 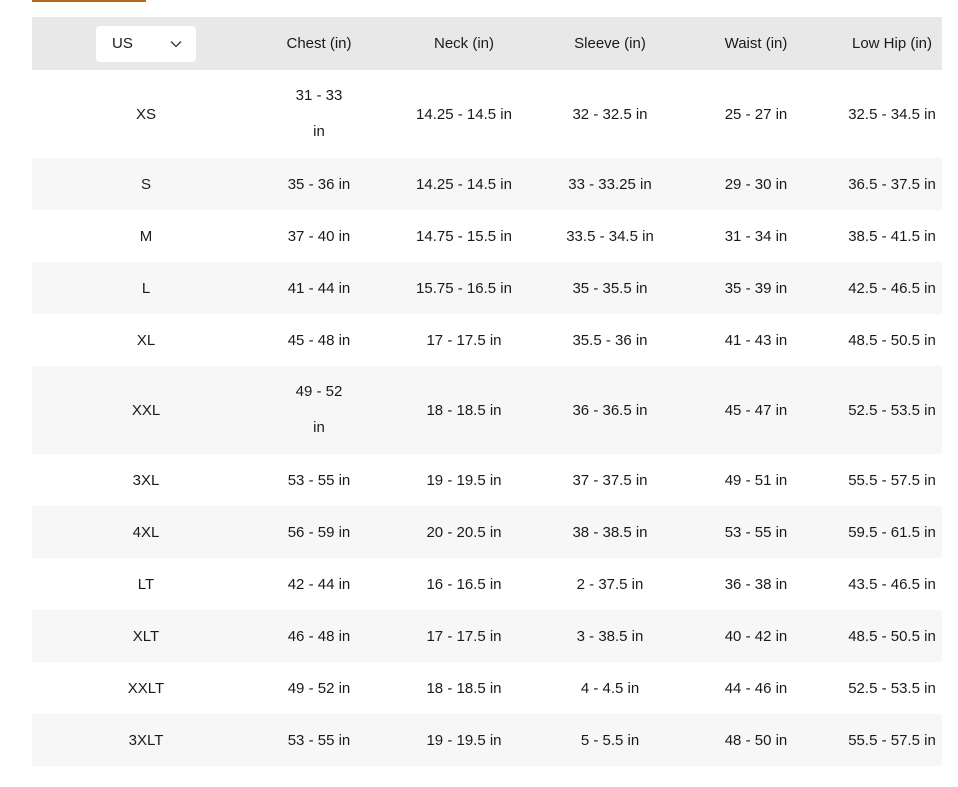 What do you see at coordinates (892, 43) in the screenshot?
I see `column-header-low-hip: Low Hip (in)` at bounding box center [892, 43].